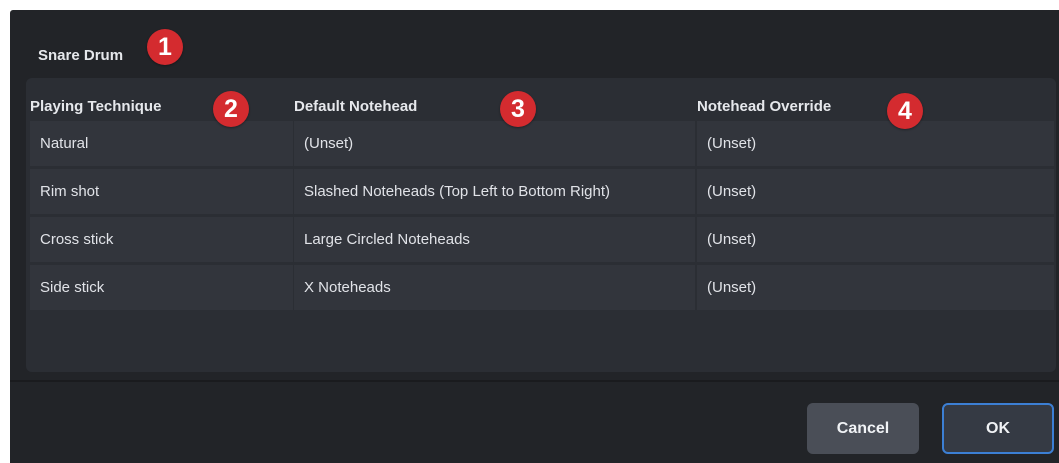  Describe the element at coordinates (161, 143) in the screenshot. I see `table-cell-technique: Natural` at that location.